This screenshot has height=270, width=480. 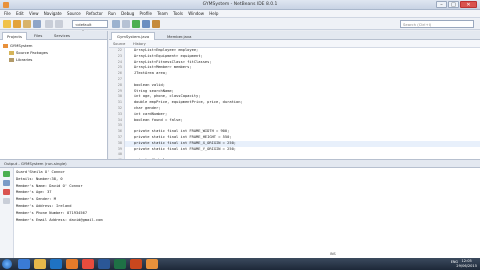 I want to click on output-line: Member's Address: Ireland, so click(x=44, y=205).